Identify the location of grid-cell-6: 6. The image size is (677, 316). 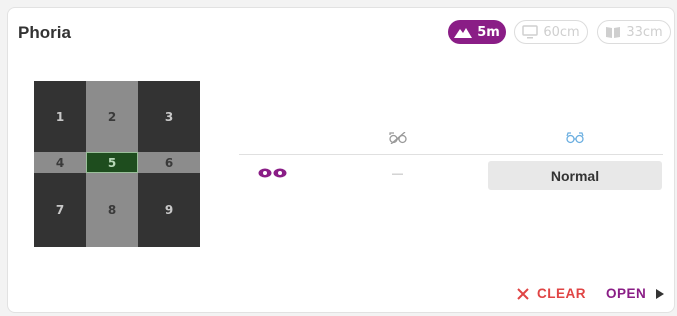
(169, 162).